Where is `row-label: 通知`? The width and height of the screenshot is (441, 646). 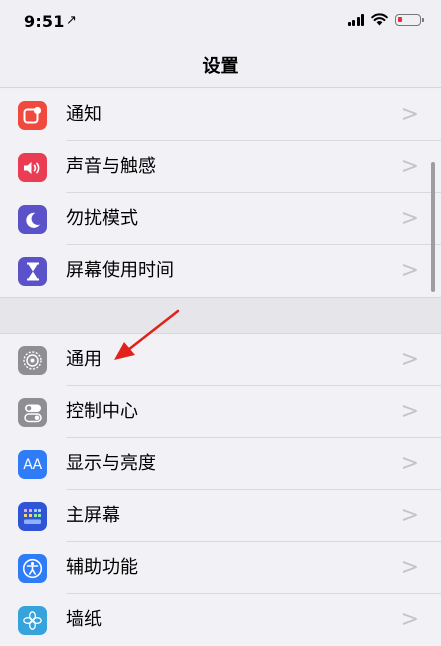 row-label: 通知 is located at coordinates (84, 114).